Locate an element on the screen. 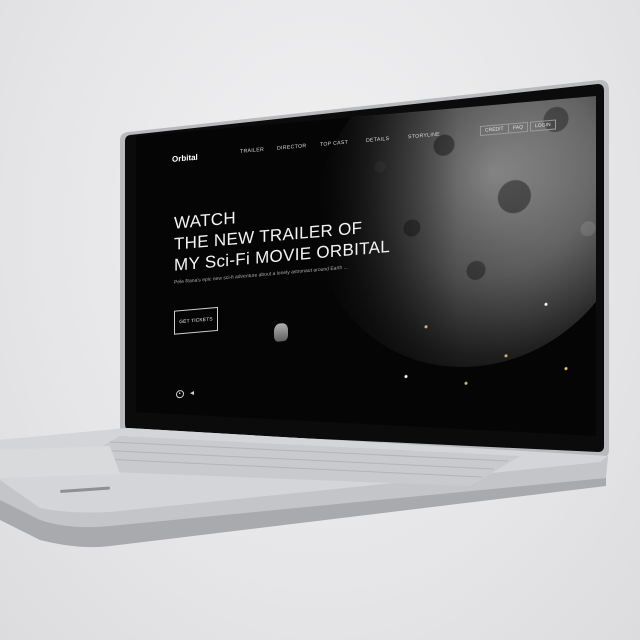  brand-logo: Orbital is located at coordinates (185, 158).